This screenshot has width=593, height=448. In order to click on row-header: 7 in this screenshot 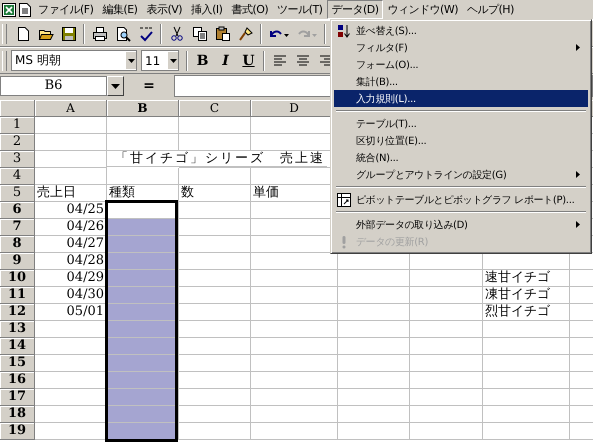, I will do `click(17, 227)`.